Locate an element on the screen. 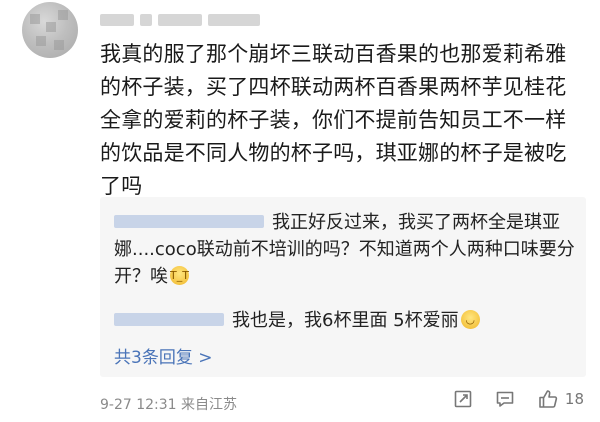 The width and height of the screenshot is (600, 422). share-icon is located at coordinates (463, 399).